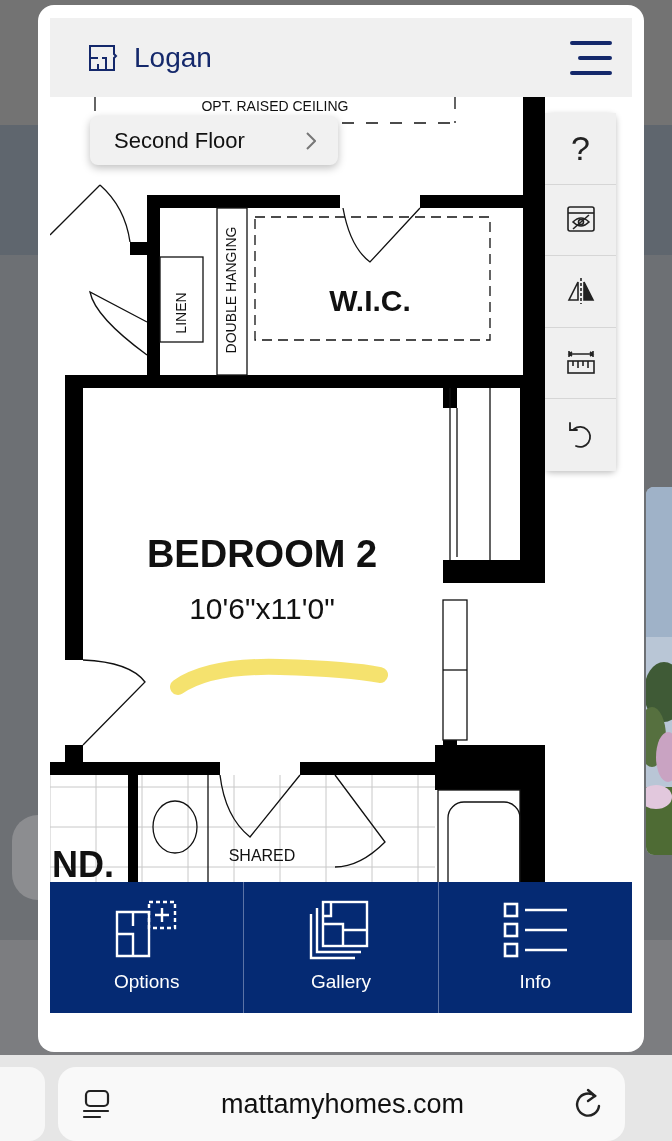 This screenshot has width=672, height=1141. I want to click on address-bar: mattamyhomes.com, so click(341, 1104).